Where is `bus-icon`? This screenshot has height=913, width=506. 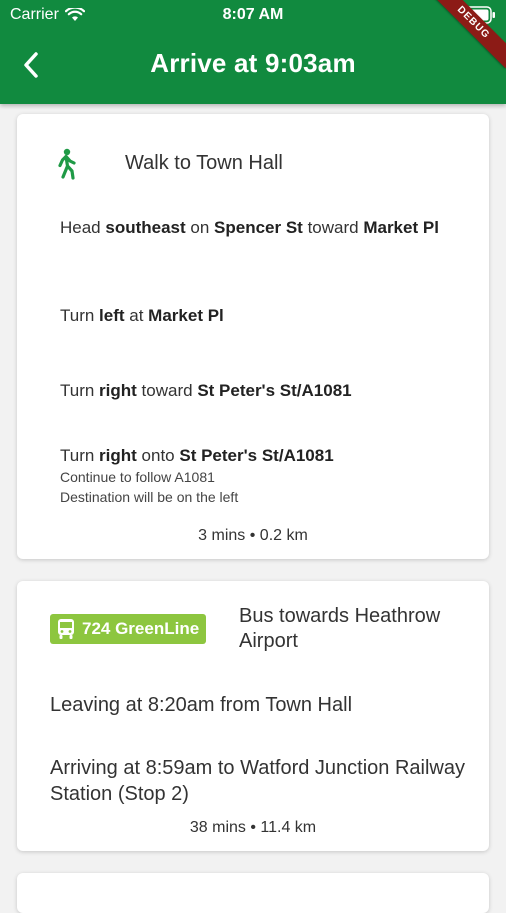
bus-icon is located at coordinates (66, 629).